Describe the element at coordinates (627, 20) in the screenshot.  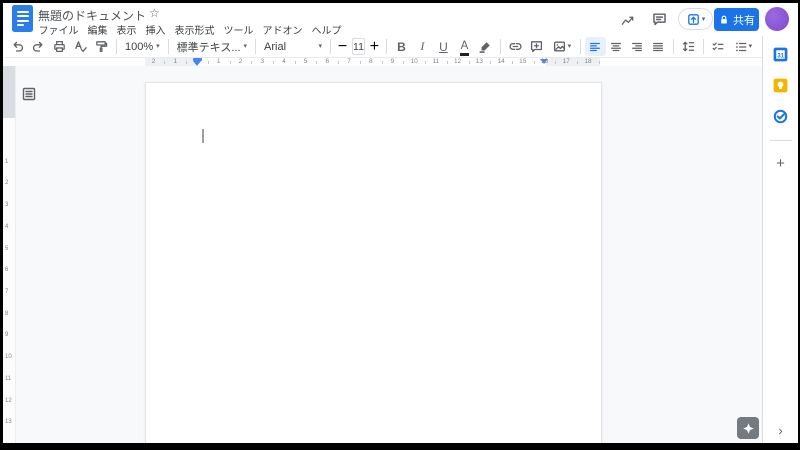
I see `activity-history-icon` at that location.